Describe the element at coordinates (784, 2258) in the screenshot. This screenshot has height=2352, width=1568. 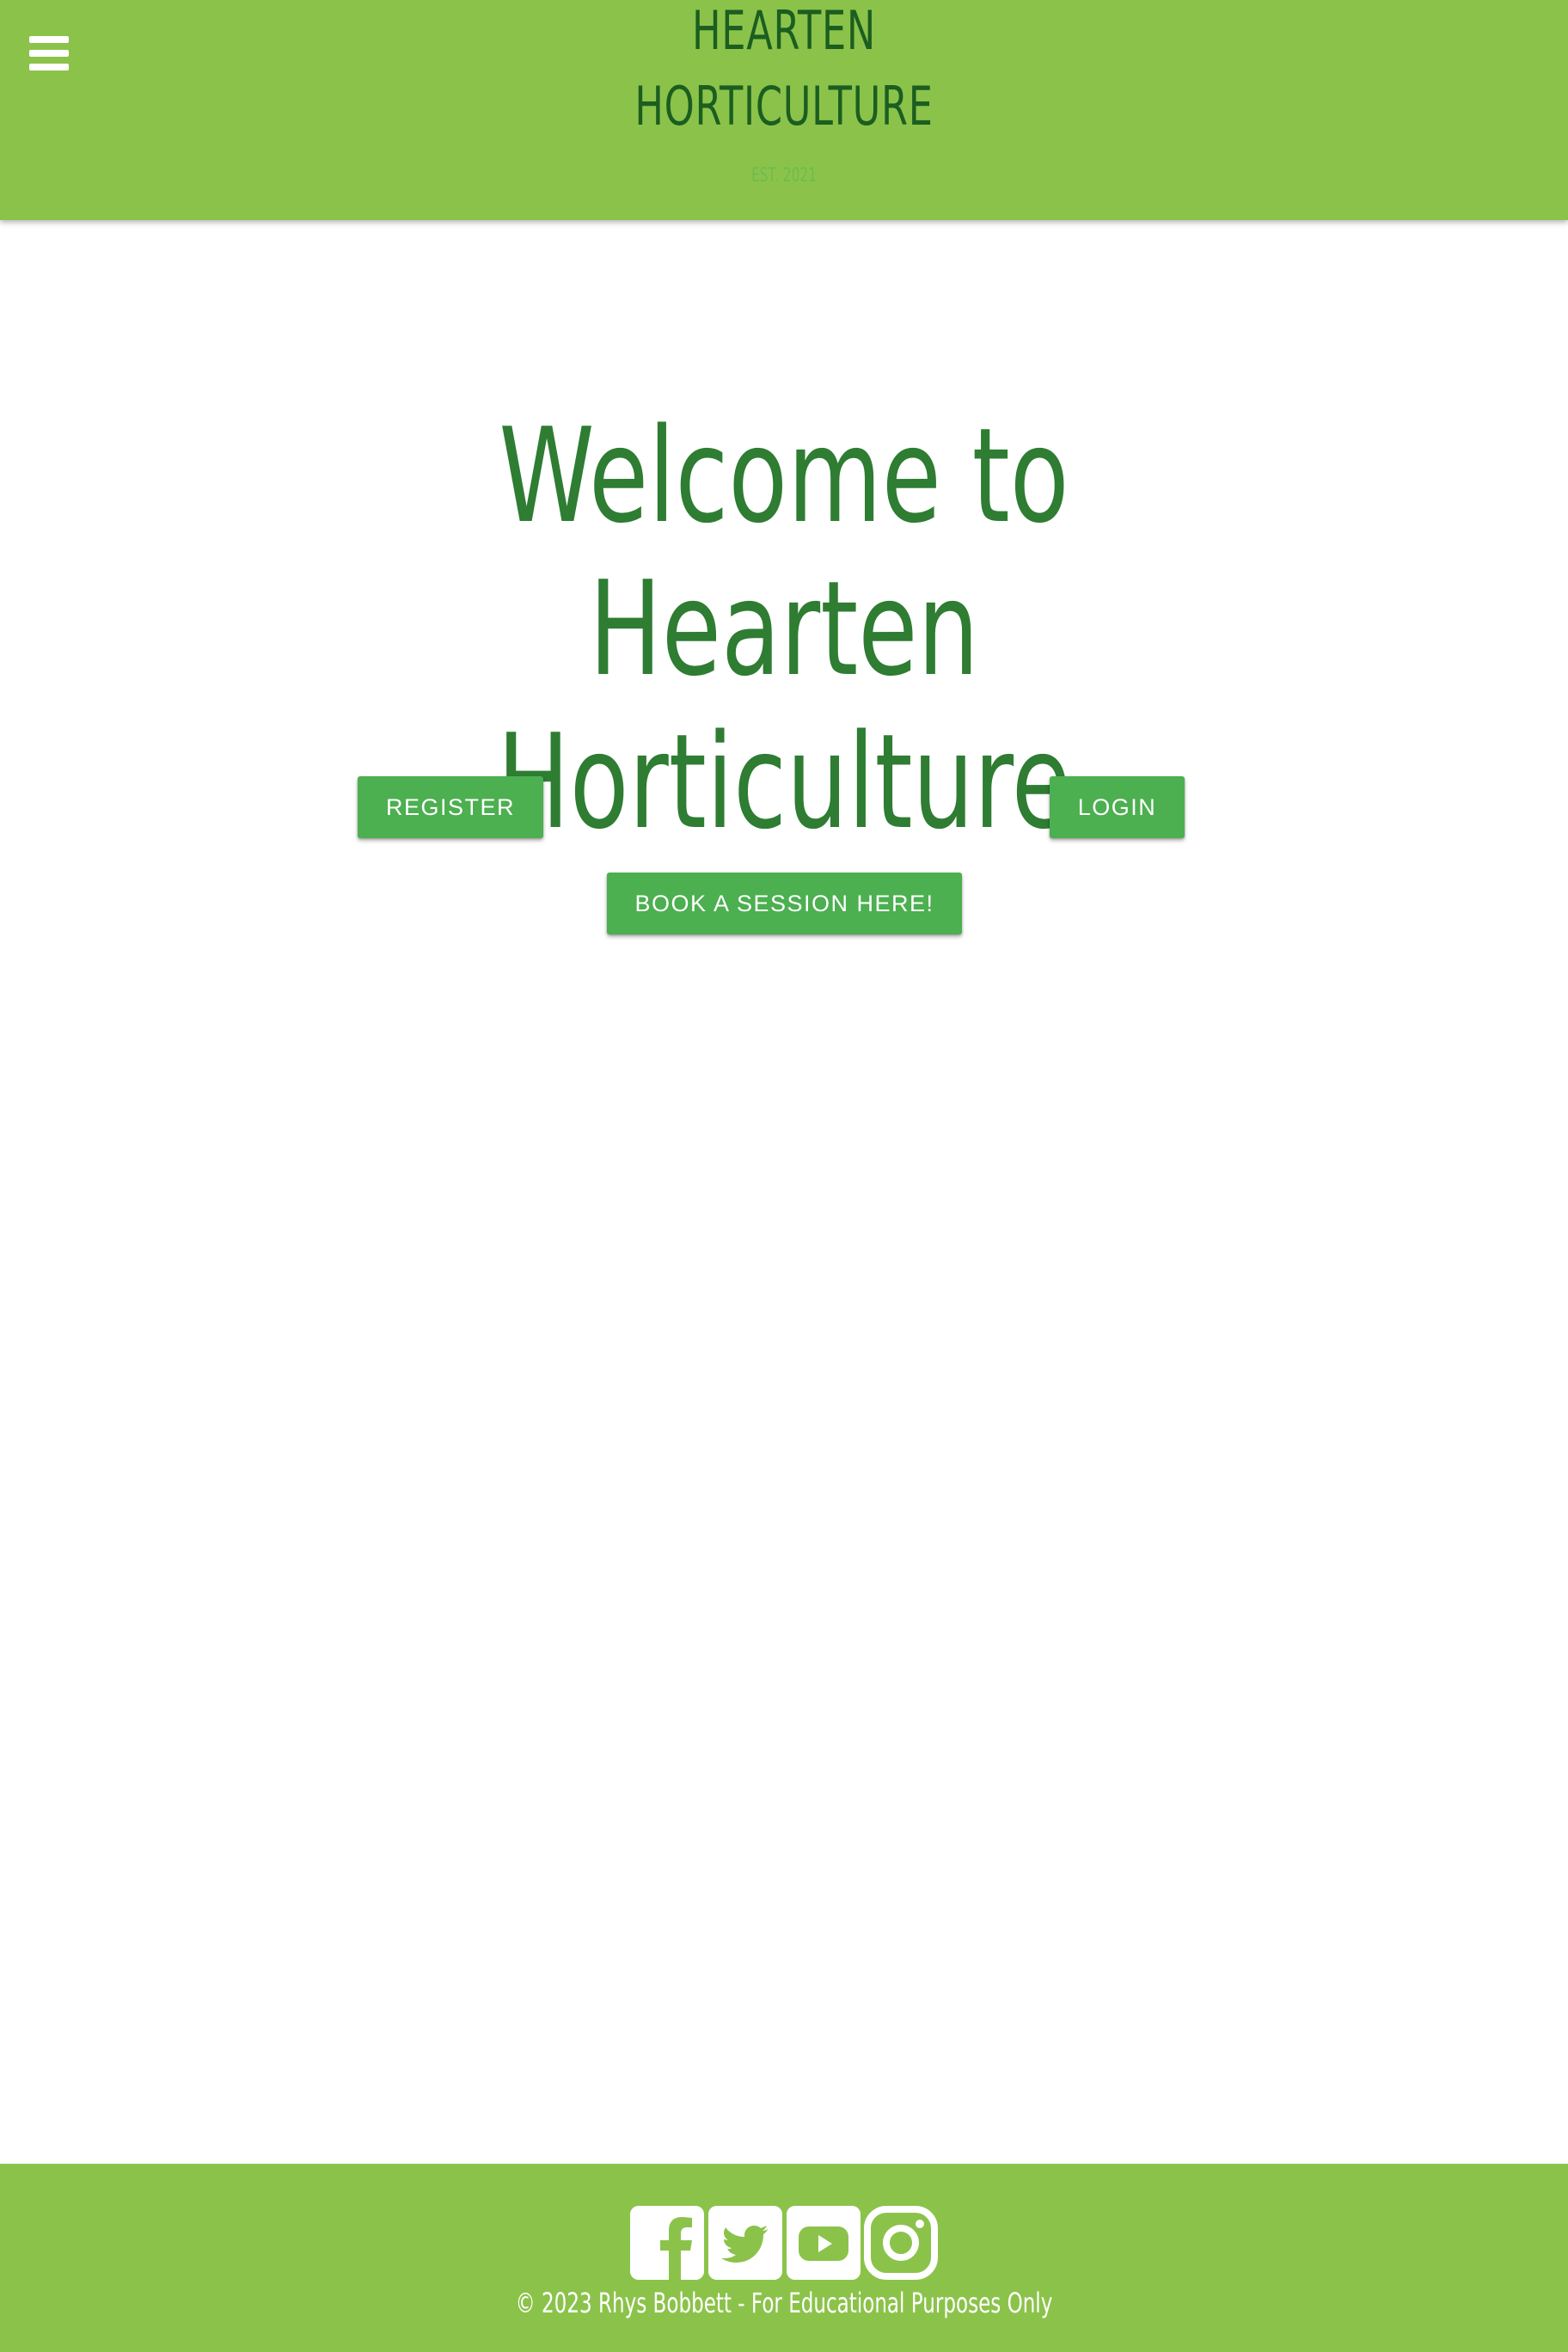
I see `site-footer` at that location.